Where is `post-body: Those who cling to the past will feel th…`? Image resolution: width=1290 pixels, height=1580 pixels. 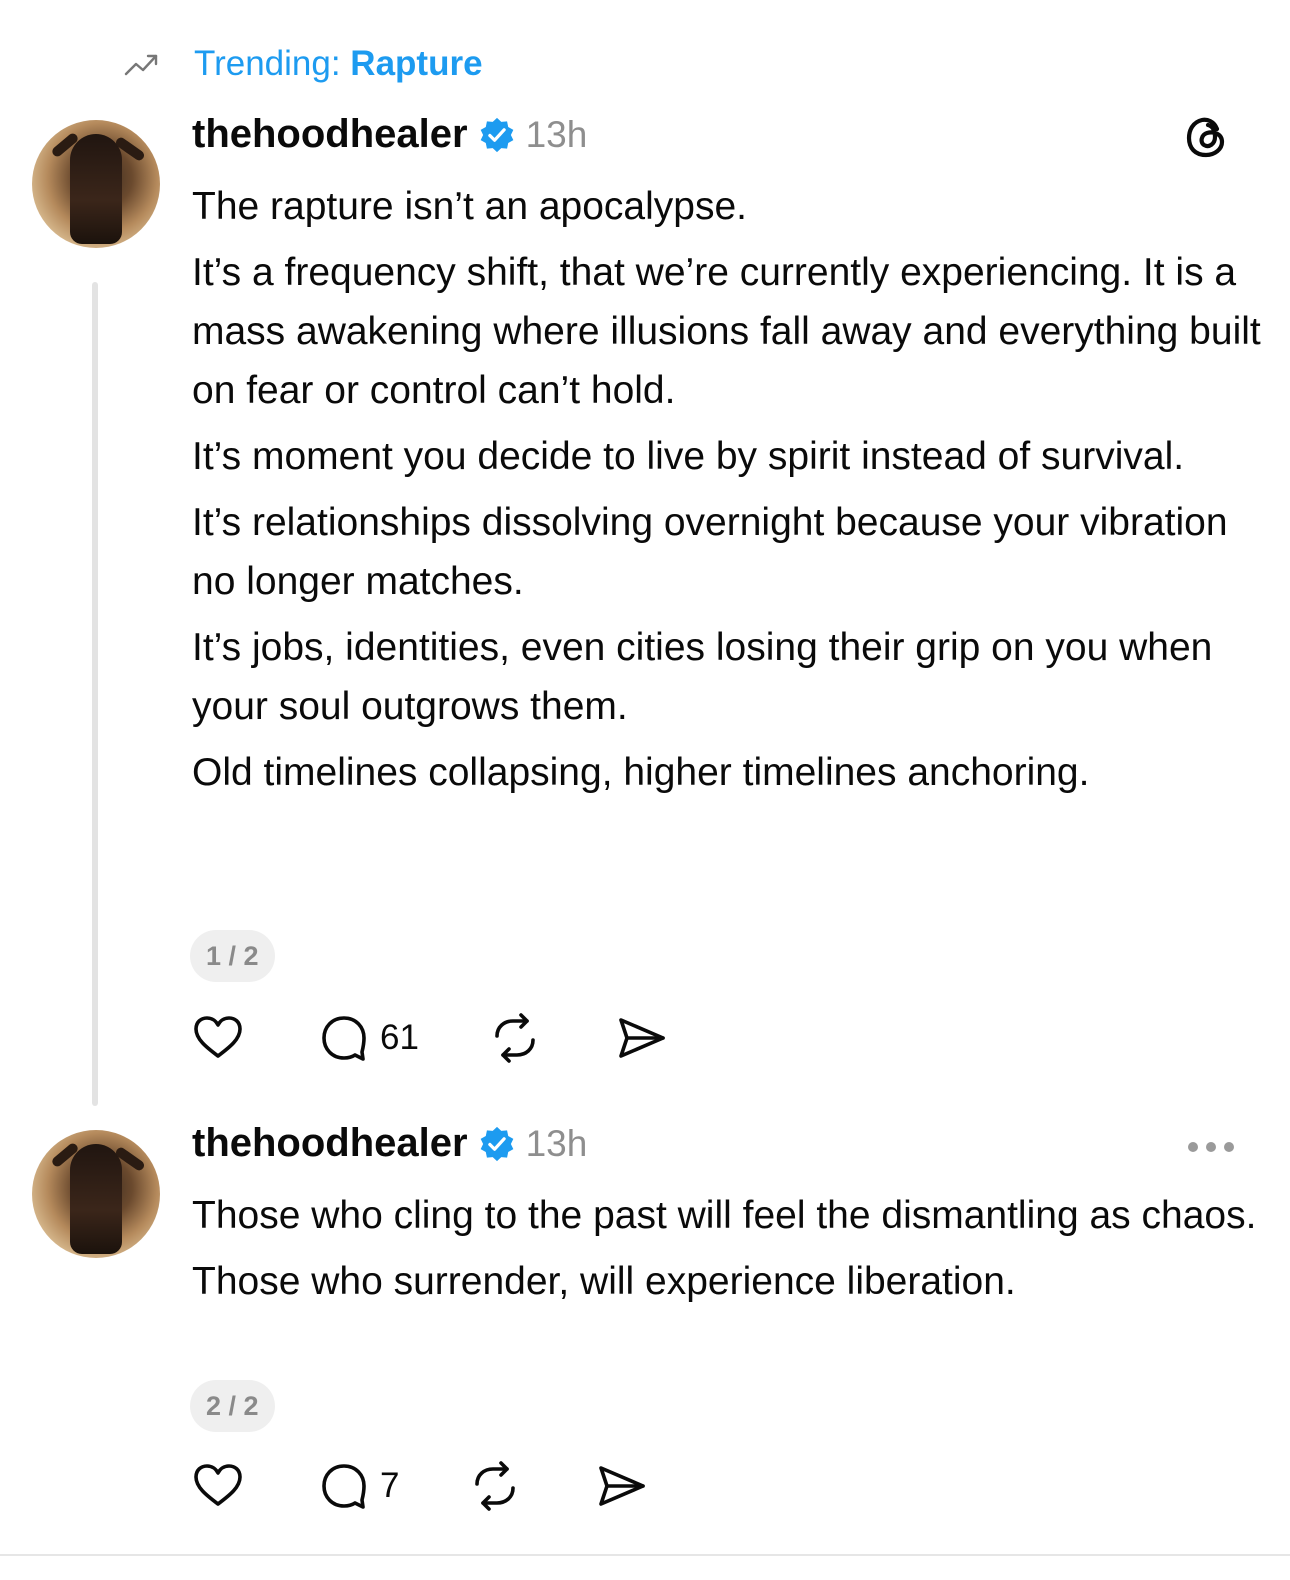 post-body: Those who cling to the past will feel th… is located at coordinates (727, 1252).